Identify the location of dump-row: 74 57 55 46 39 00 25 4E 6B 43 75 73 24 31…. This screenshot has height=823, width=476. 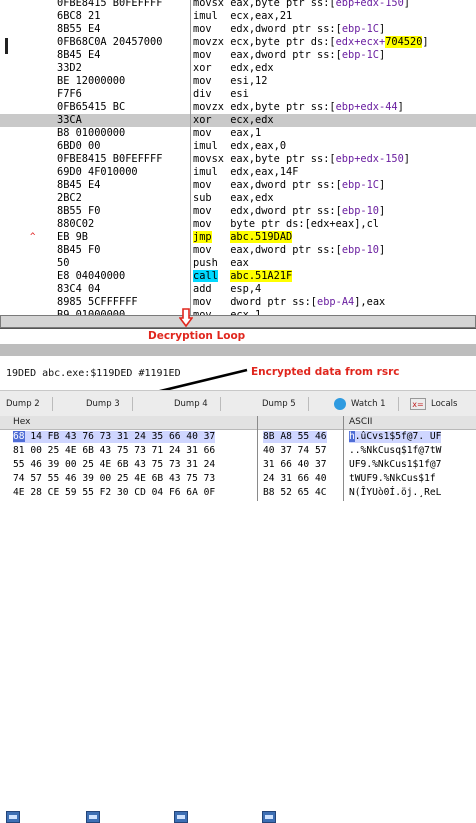
(238, 479).